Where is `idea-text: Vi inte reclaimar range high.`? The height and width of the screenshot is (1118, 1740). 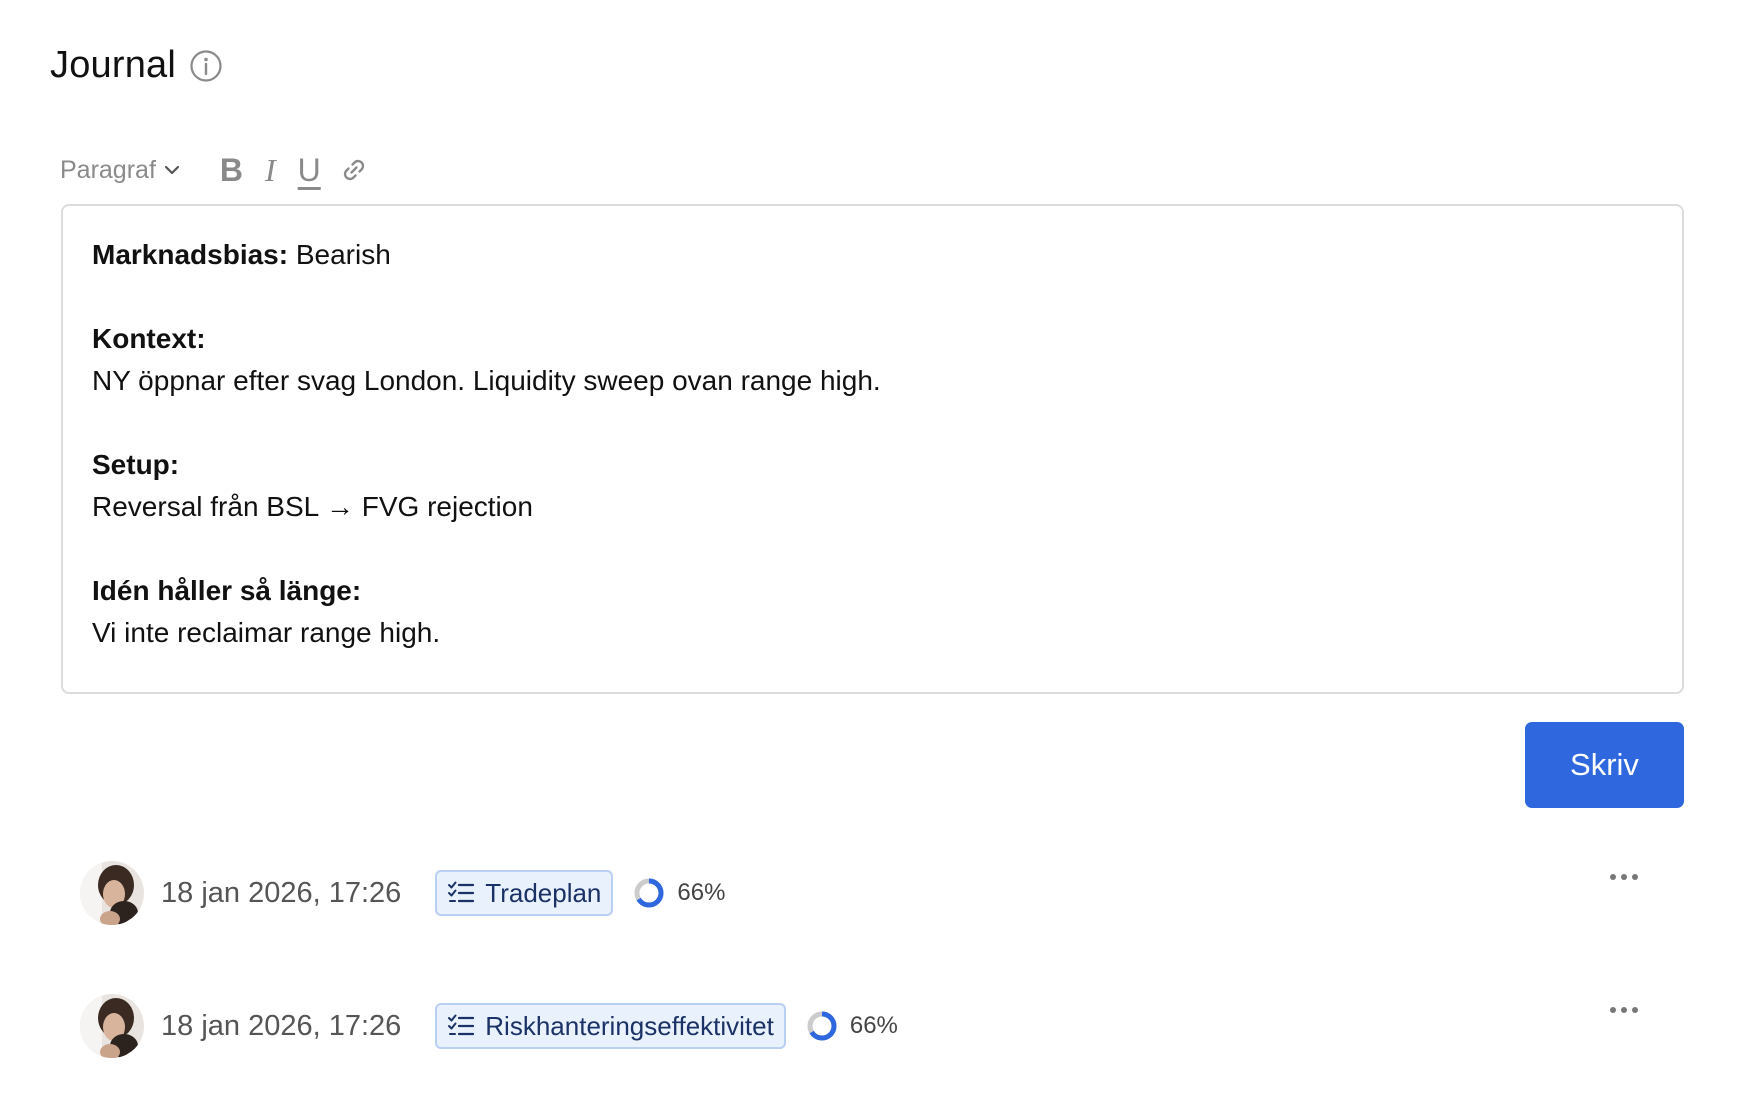
idea-text: Vi inte reclaimar range high. is located at coordinates (266, 632).